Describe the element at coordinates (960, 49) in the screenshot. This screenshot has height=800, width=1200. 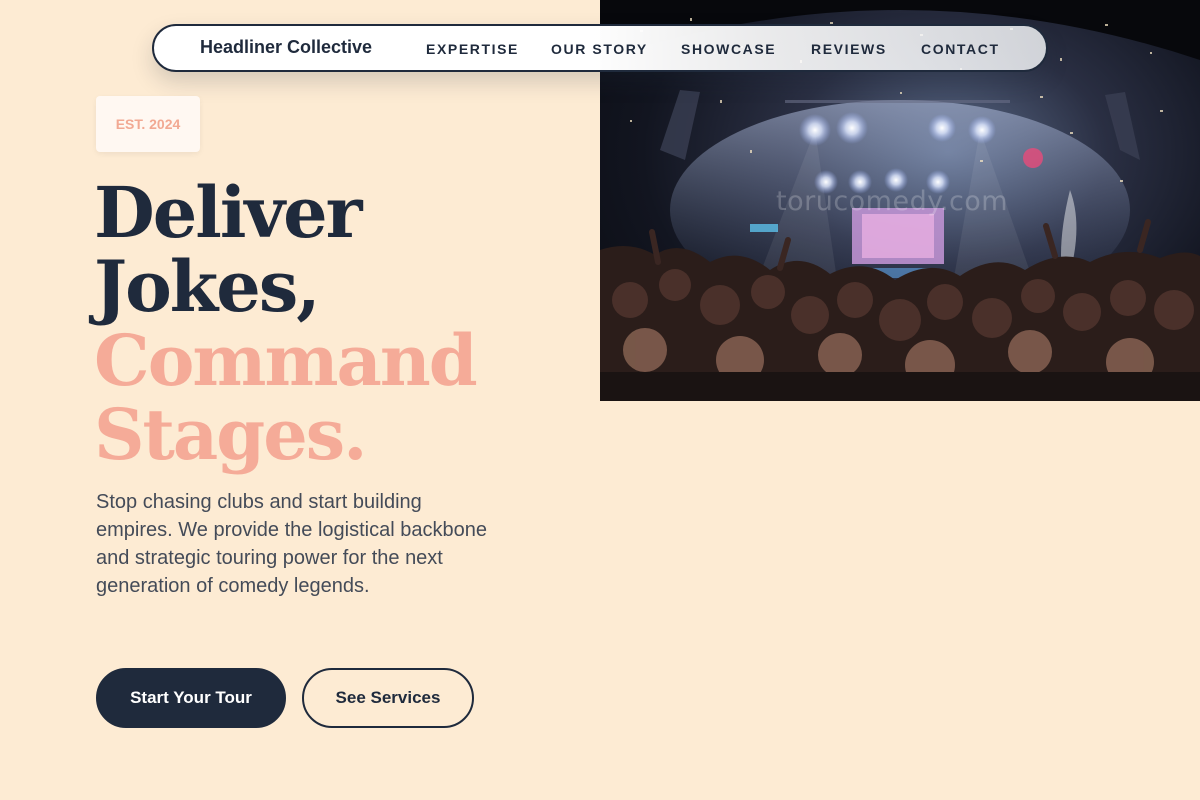
I see `nav-link-contact: CONTACT` at that location.